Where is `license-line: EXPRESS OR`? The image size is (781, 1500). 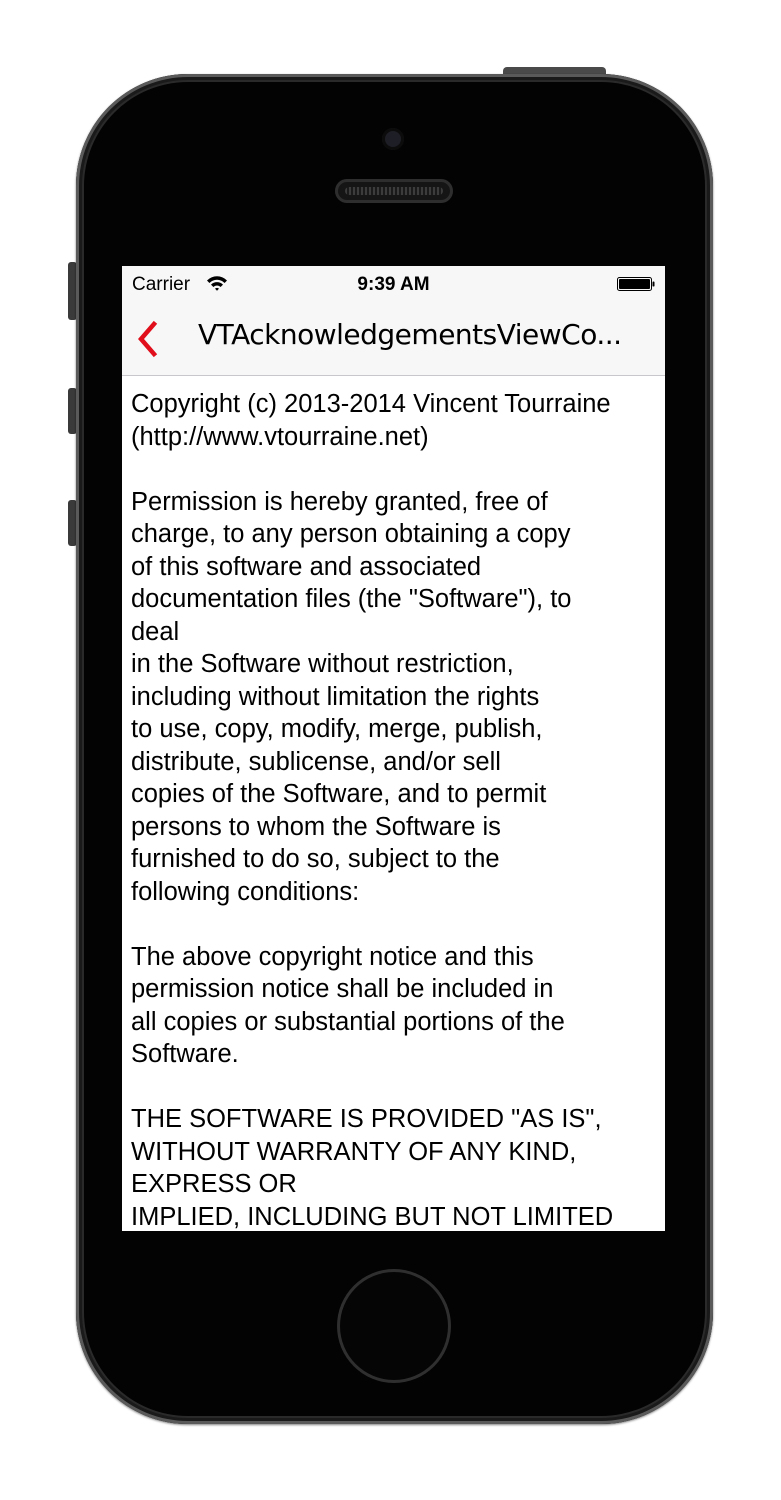
license-line: EXPRESS OR is located at coordinates (214, 1184).